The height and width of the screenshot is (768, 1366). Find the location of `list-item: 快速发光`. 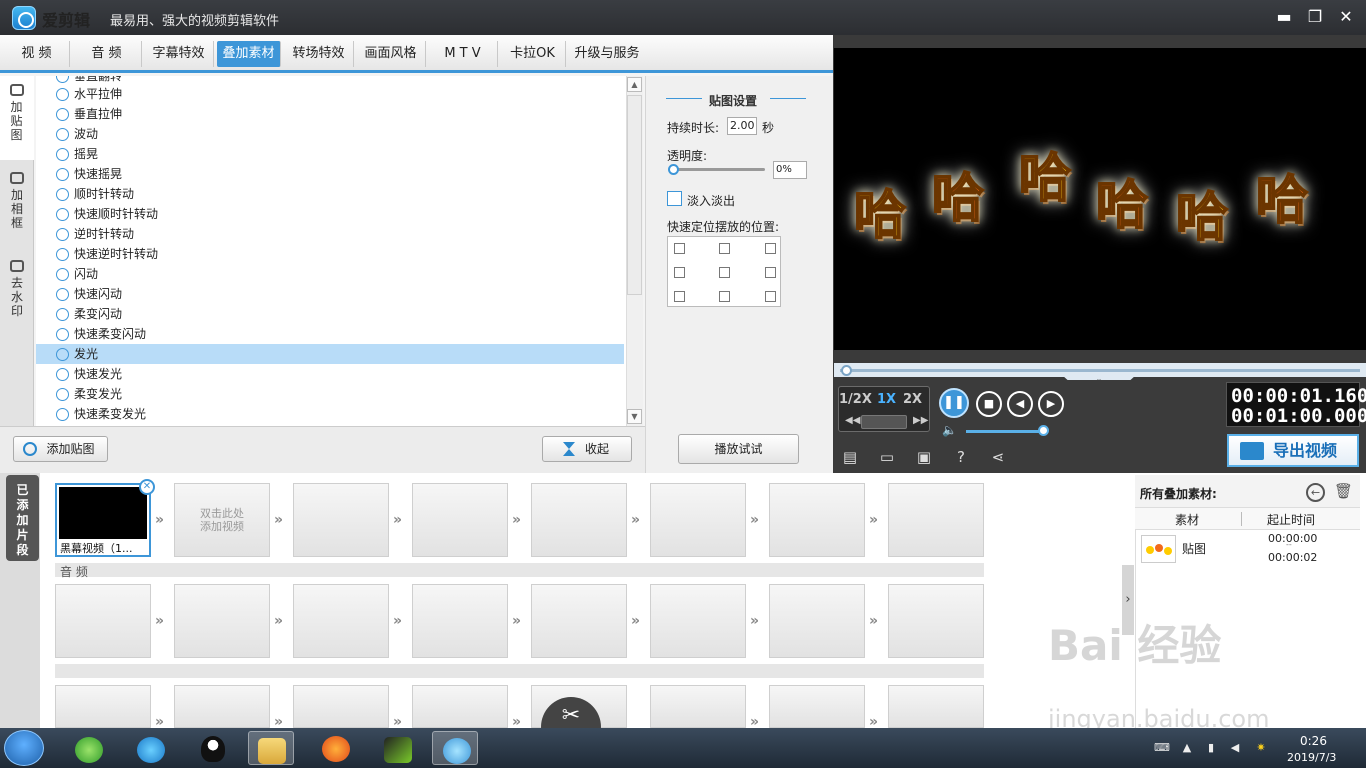

list-item: 快速发光 is located at coordinates (330, 374).